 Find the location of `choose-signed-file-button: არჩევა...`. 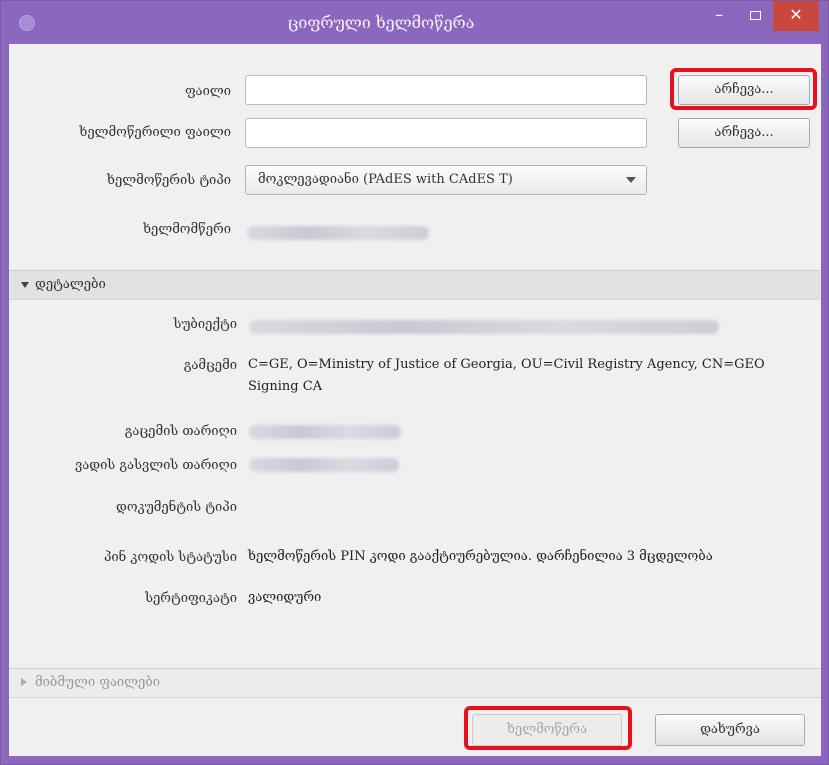

choose-signed-file-button: არჩევა... is located at coordinates (744, 133).